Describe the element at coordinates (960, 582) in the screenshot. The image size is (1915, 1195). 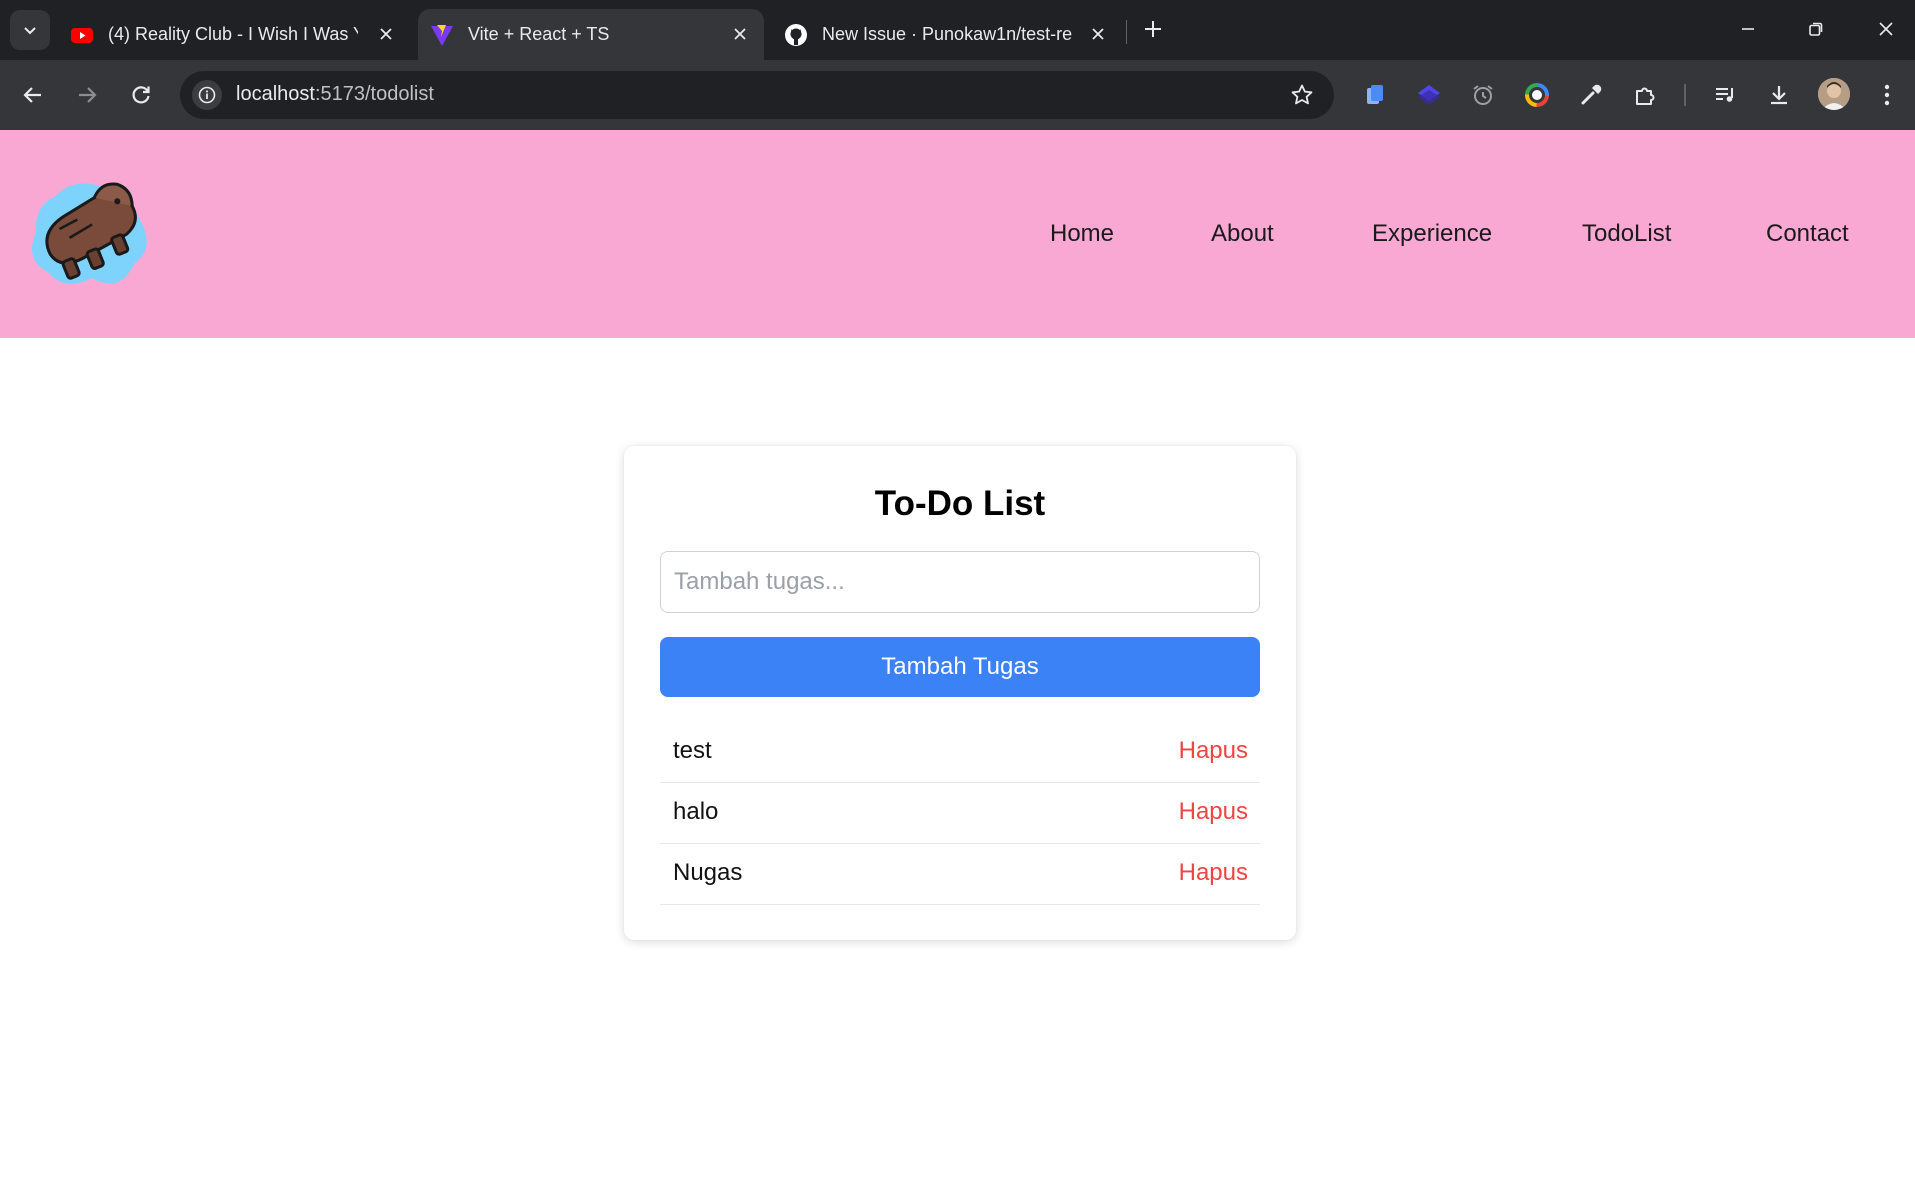
I see `task-input` at that location.